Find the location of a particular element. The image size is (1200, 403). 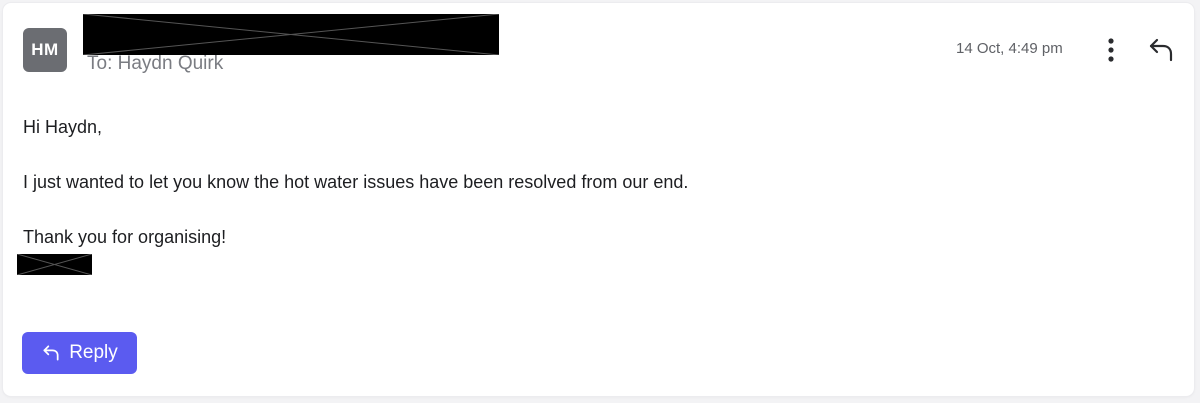

redacted-signature is located at coordinates (54, 264).